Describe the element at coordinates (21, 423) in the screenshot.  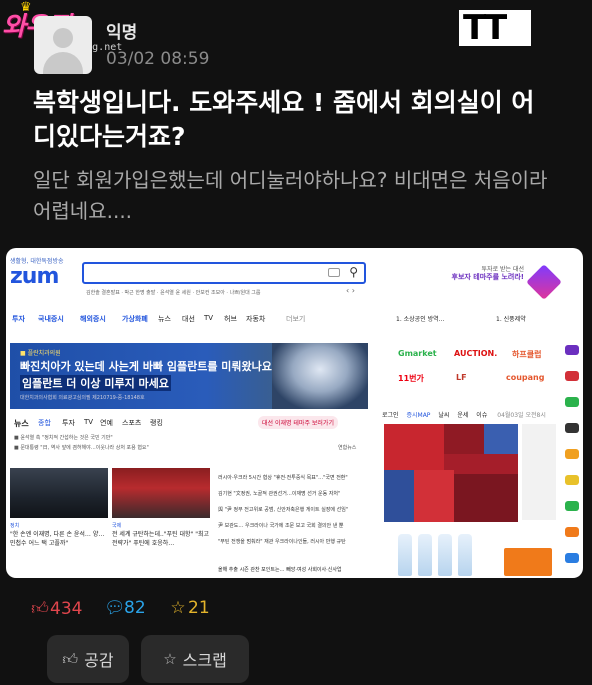
I see `news-tab: 뉴스` at that location.